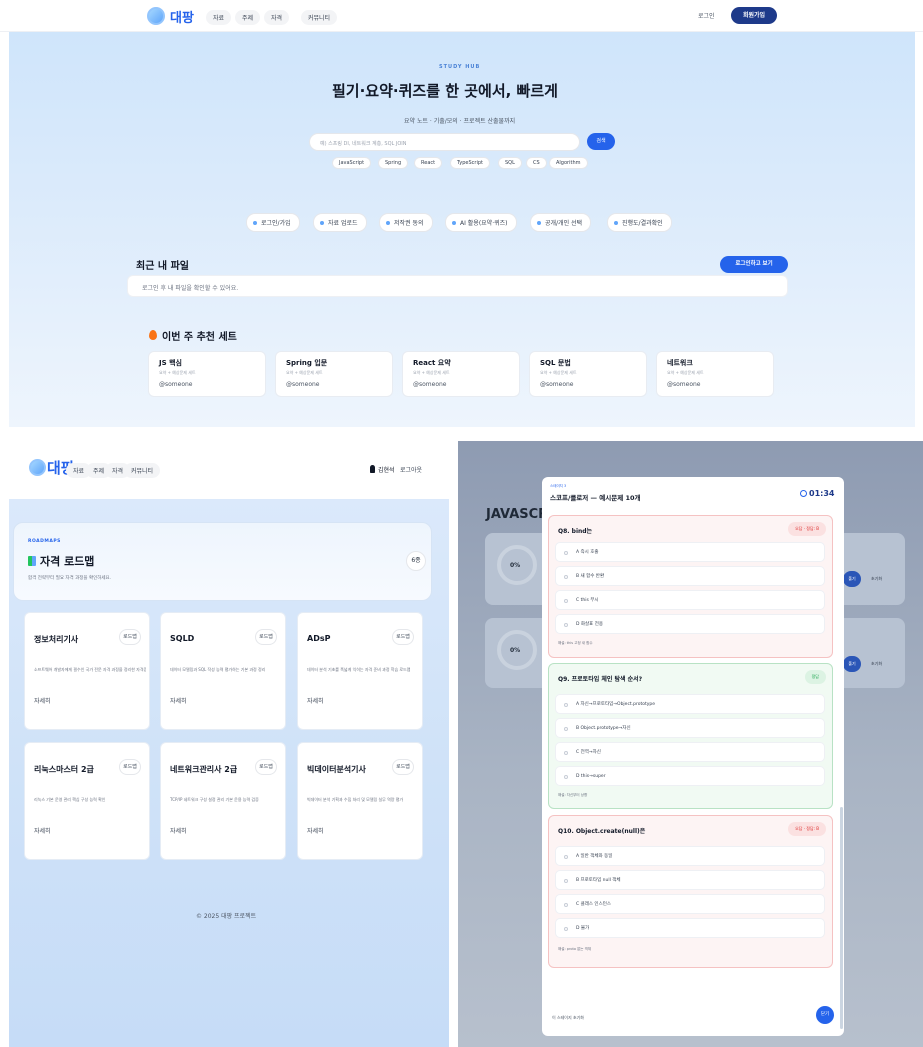 The height and width of the screenshot is (1047, 923). I want to click on login-to-view-button: 로그인하고 보기, so click(754, 264).